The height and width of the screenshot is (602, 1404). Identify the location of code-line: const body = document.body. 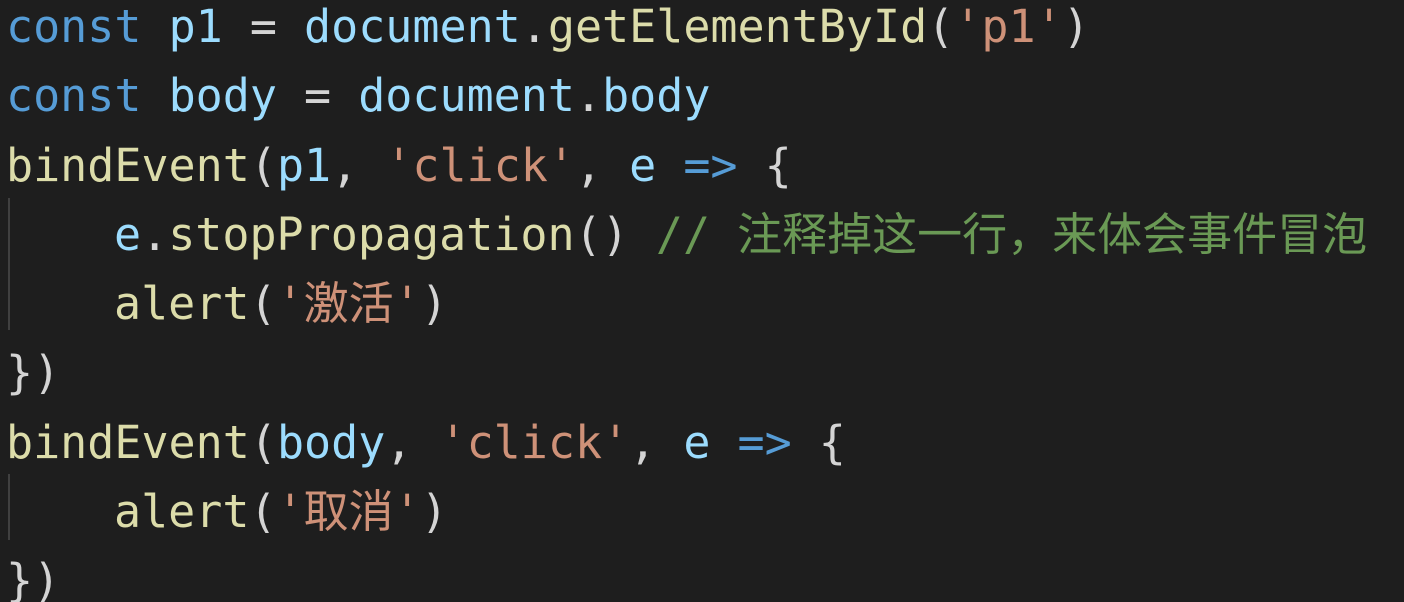
(686, 95).